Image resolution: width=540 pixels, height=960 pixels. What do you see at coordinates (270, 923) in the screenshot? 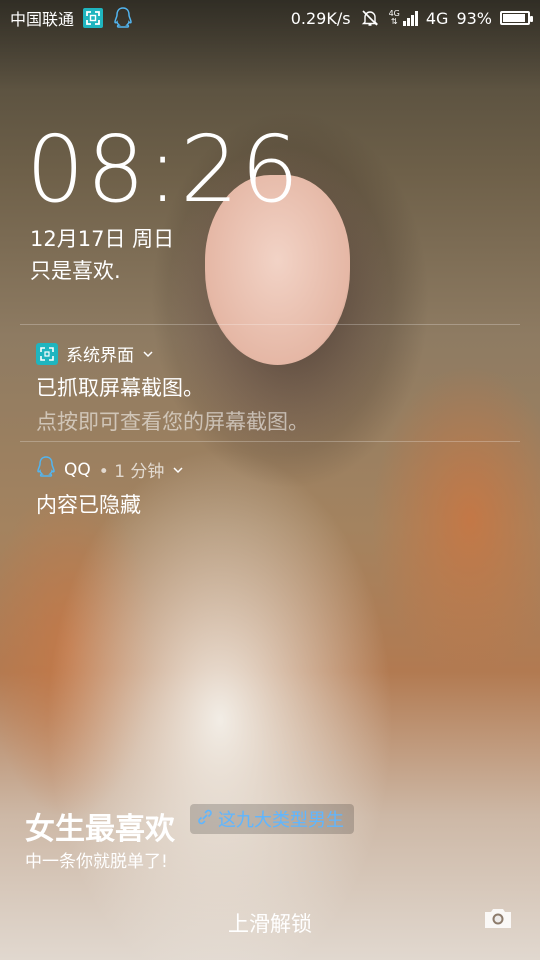
I see `unlock-hint: 上滑解锁` at bounding box center [270, 923].